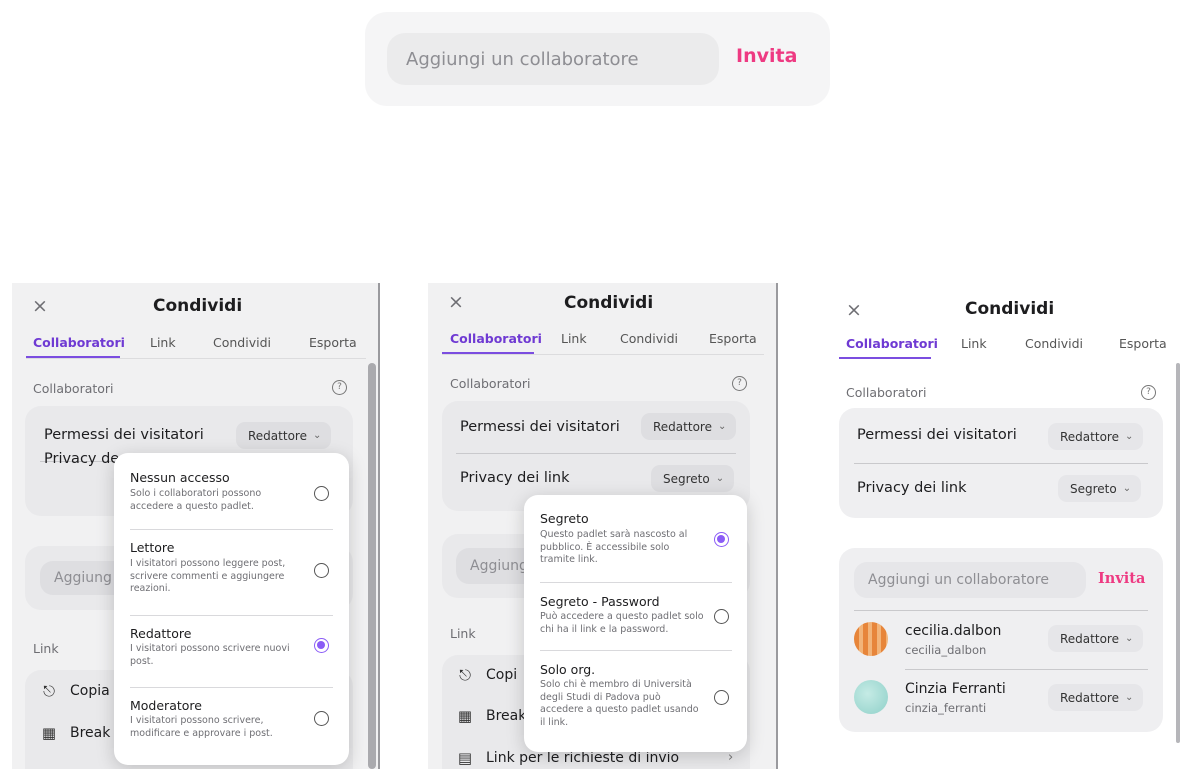 The image size is (1185, 769). Describe the element at coordinates (90, 733) in the screenshot. I see `qr-code-label: Break` at that location.